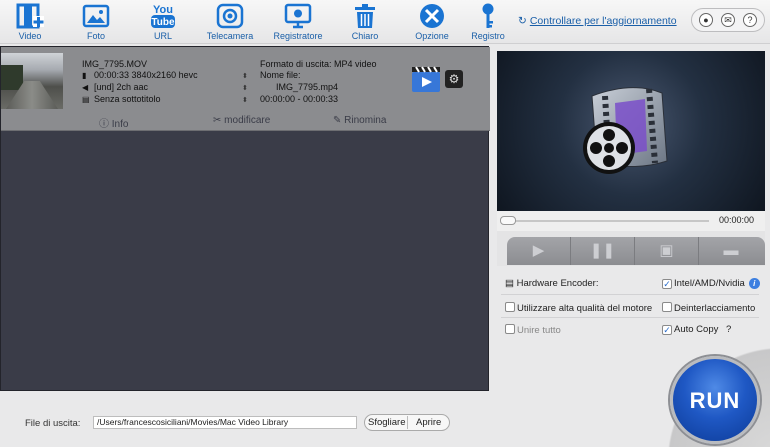 Image resolution: width=770 pixels, height=447 pixels. I want to click on edit-button: ✂ modificare, so click(241, 120).